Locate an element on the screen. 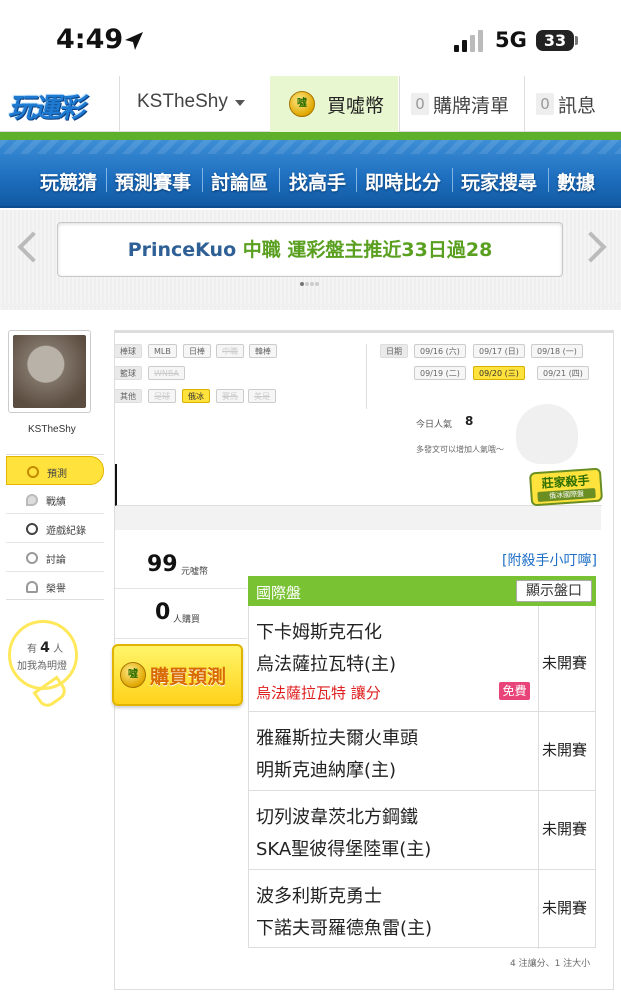 This screenshot has height=1000, width=621. sidebar-item-label: 討論 is located at coordinates (56, 560).